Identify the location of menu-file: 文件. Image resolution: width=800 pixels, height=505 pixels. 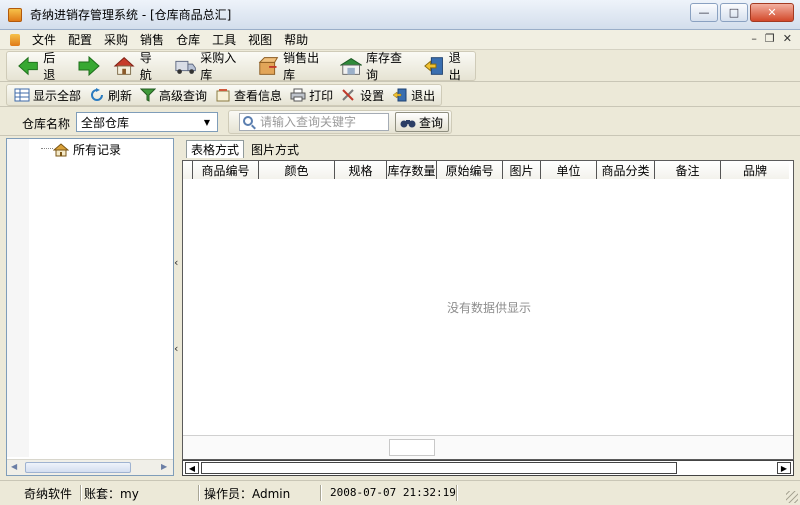
(44, 39).